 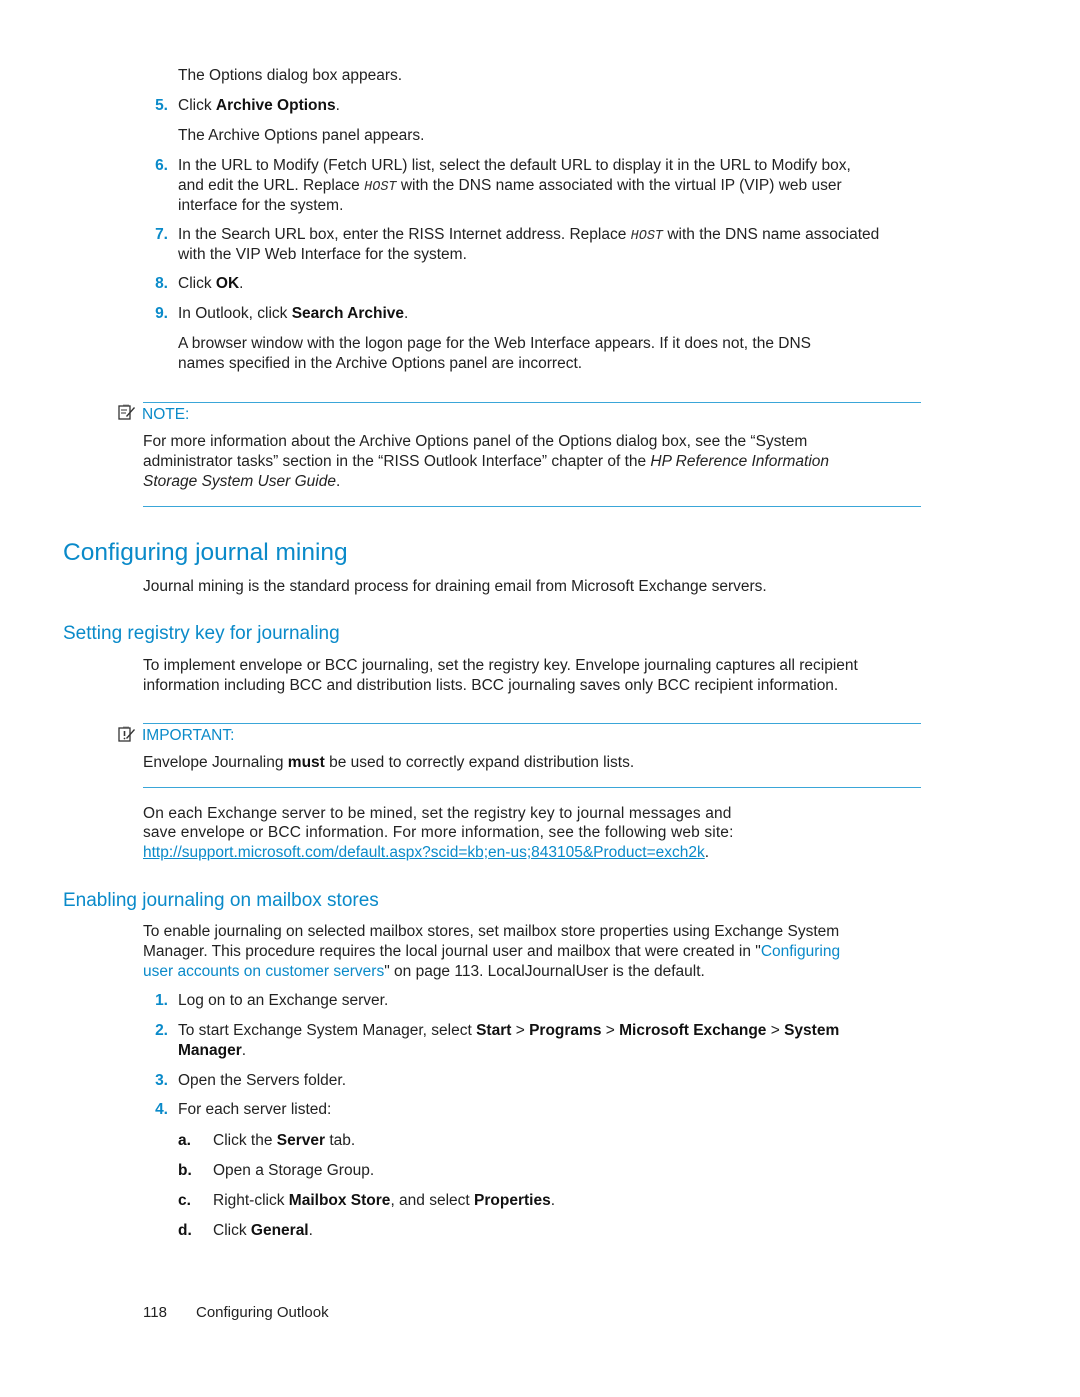 I want to click on note-text-line: Storage System User Guide., so click(x=242, y=481).